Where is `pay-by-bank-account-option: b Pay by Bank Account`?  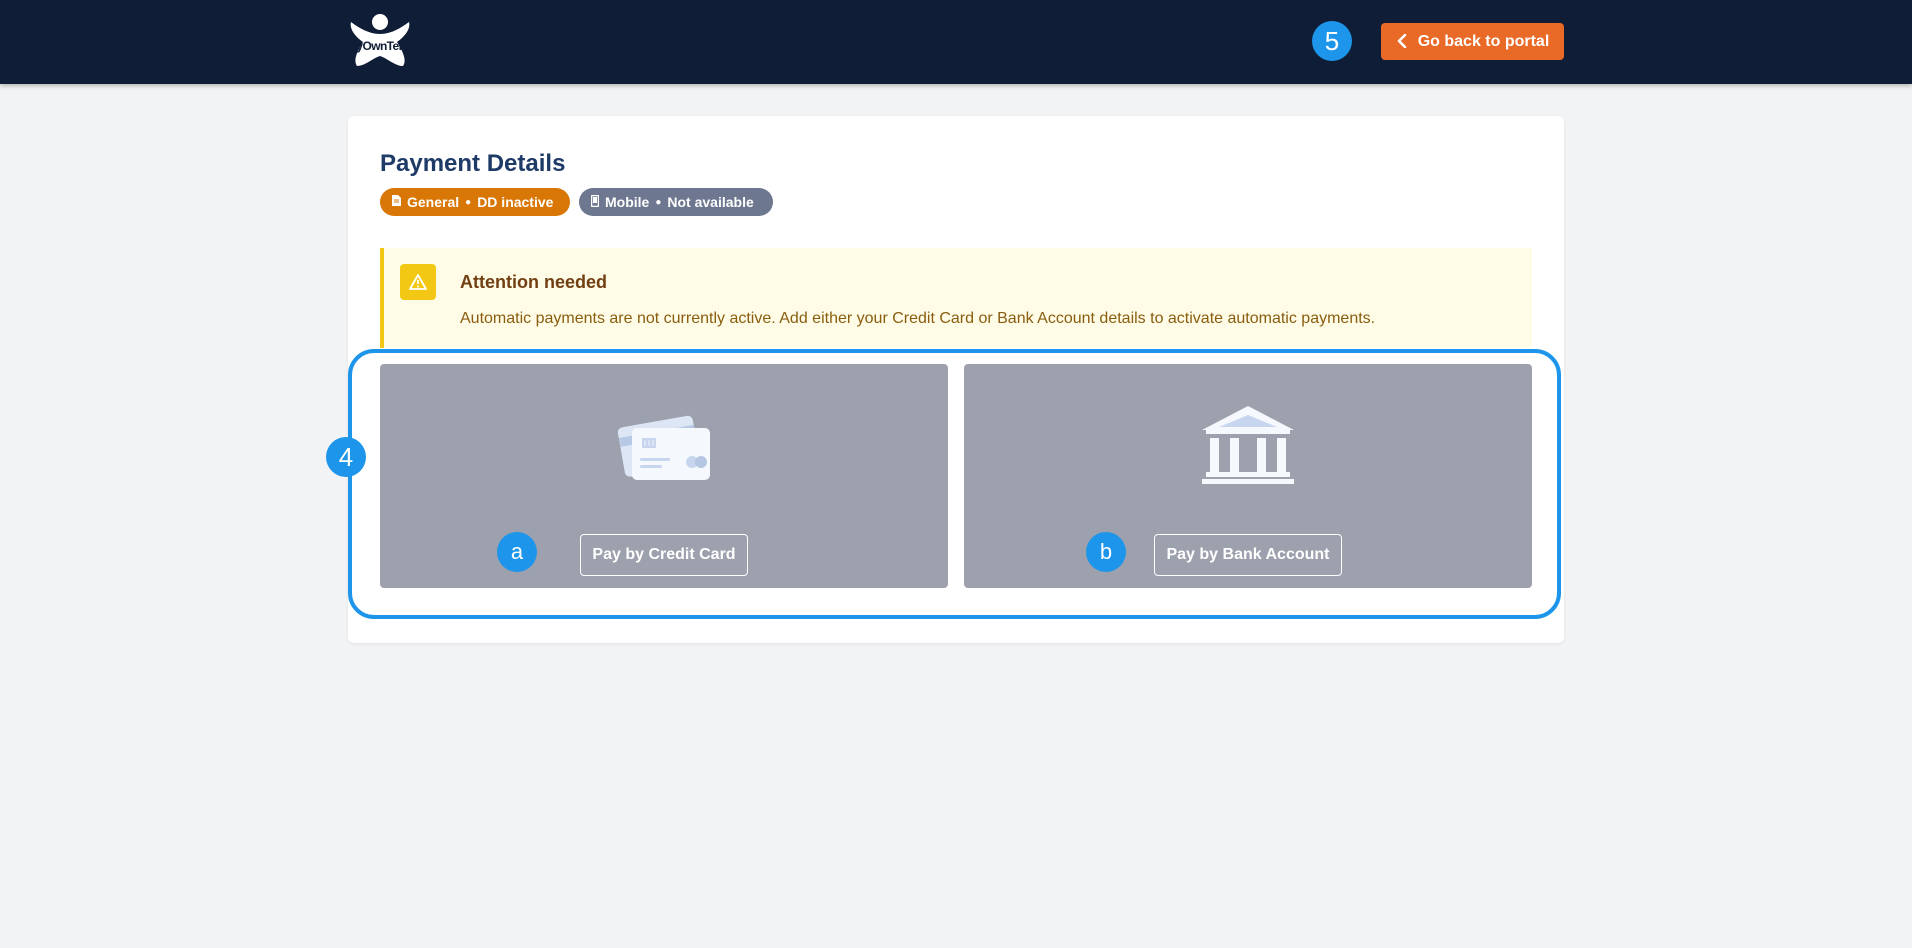 pay-by-bank-account-option: b Pay by Bank Account is located at coordinates (1248, 476).